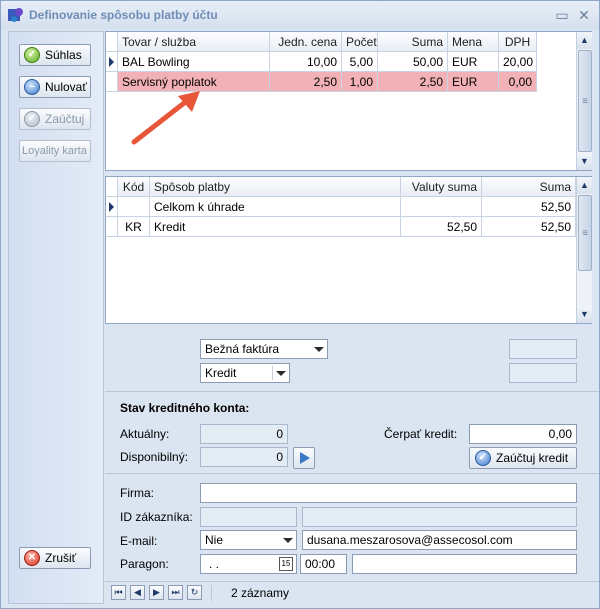 The image size is (600, 609). What do you see at coordinates (341, 207) in the screenshot?
I see `table-row: Celkom k úhrade 52,50` at bounding box center [341, 207].